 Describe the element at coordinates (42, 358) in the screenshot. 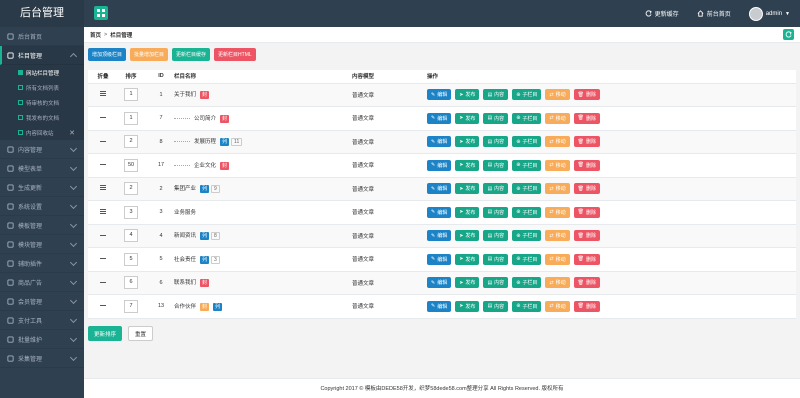

I see `sidebar-item: 采集管理` at that location.